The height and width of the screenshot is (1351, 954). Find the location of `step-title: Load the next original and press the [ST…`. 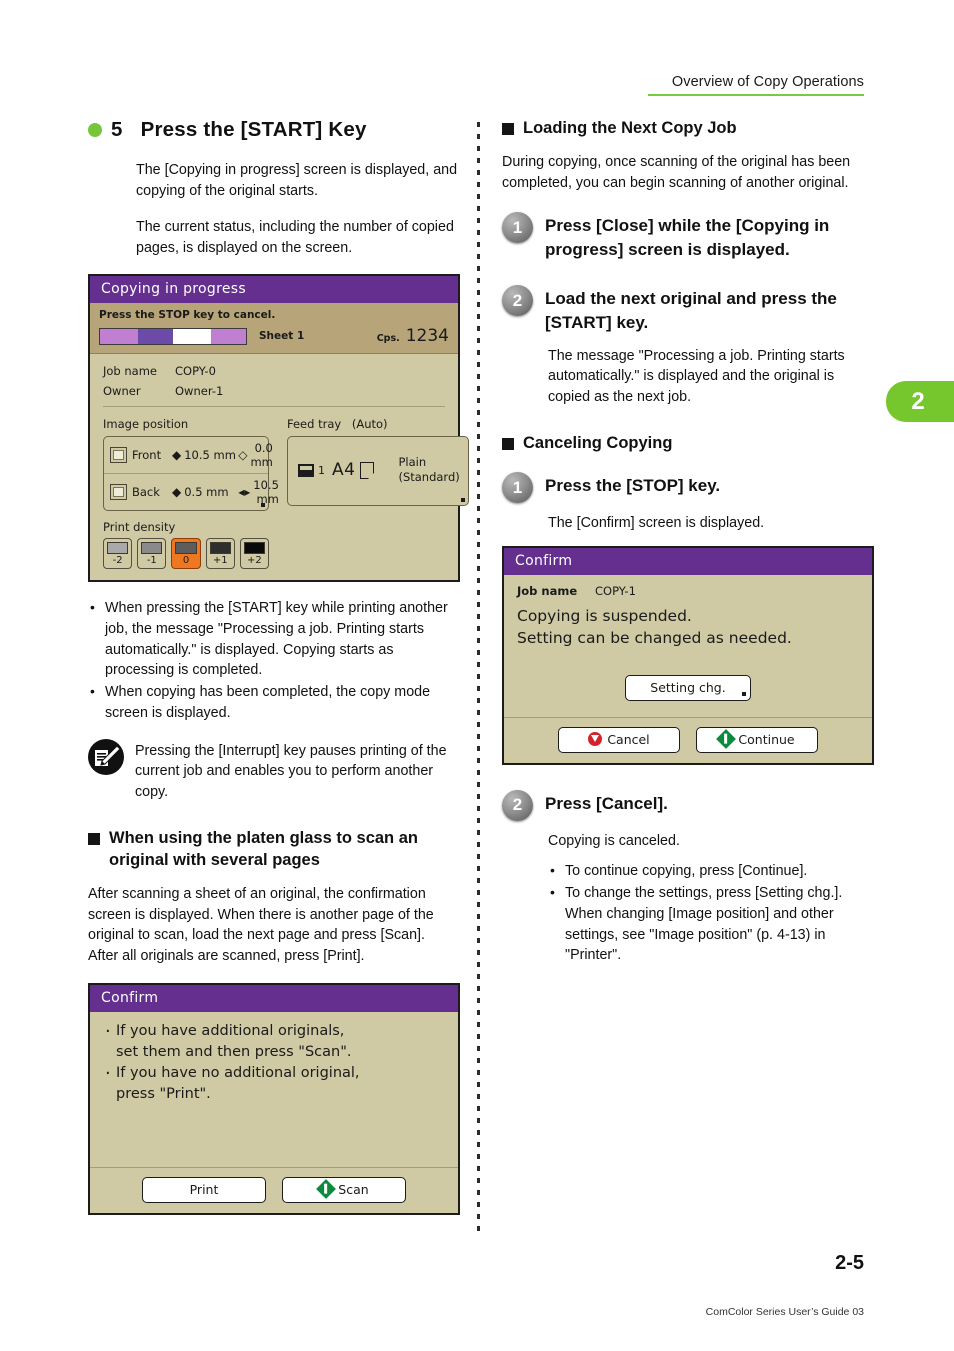

step-title: Load the next original and press the [ST… is located at coordinates (691, 311).